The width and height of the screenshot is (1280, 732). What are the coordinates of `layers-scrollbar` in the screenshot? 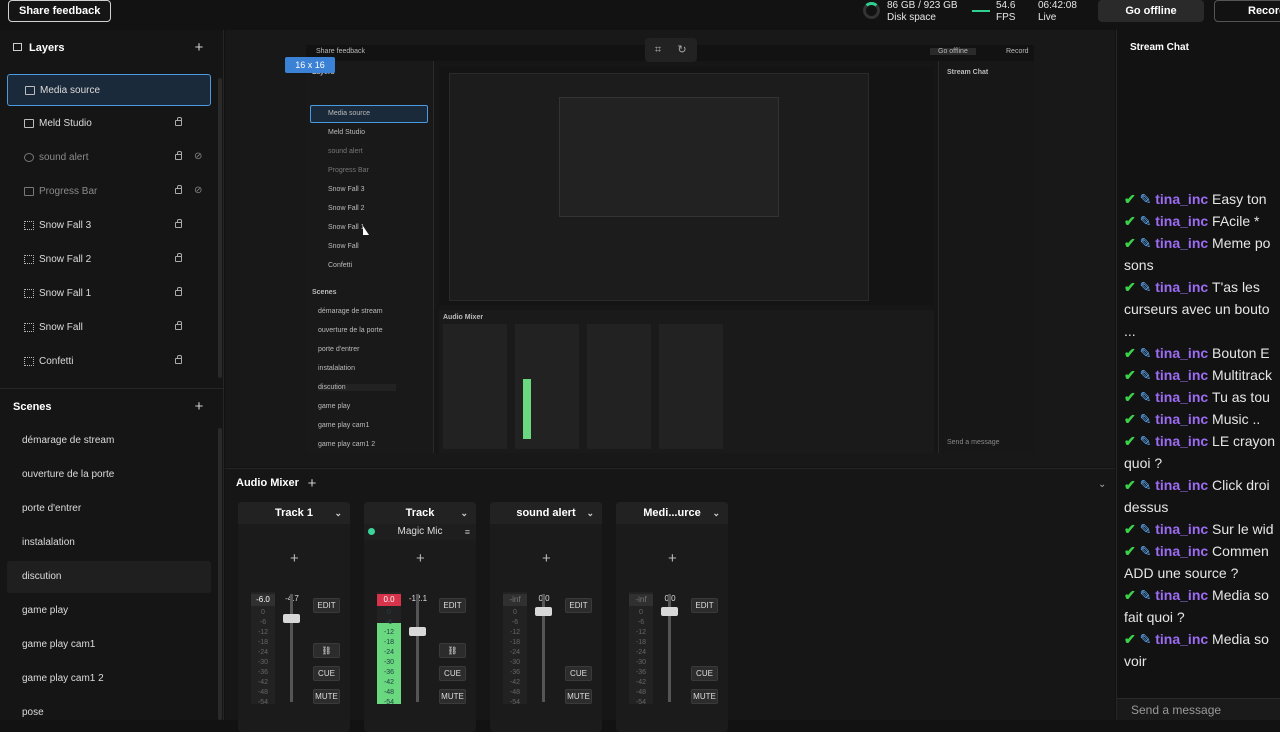 It's located at (220, 228).